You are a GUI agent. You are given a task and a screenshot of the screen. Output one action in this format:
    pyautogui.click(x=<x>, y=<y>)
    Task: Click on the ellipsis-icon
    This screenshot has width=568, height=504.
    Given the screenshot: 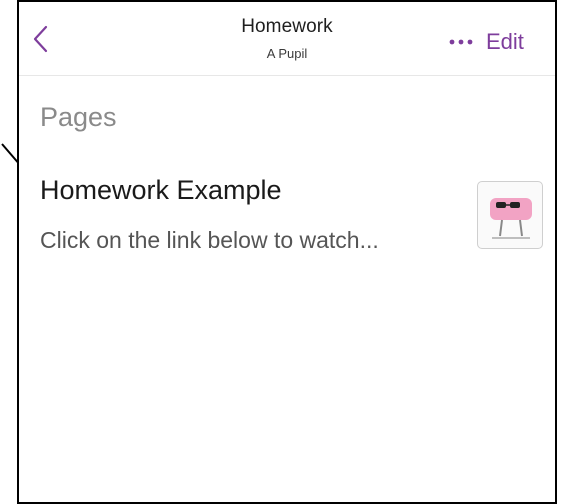 What is the action you would take?
    pyautogui.click(x=461, y=42)
    